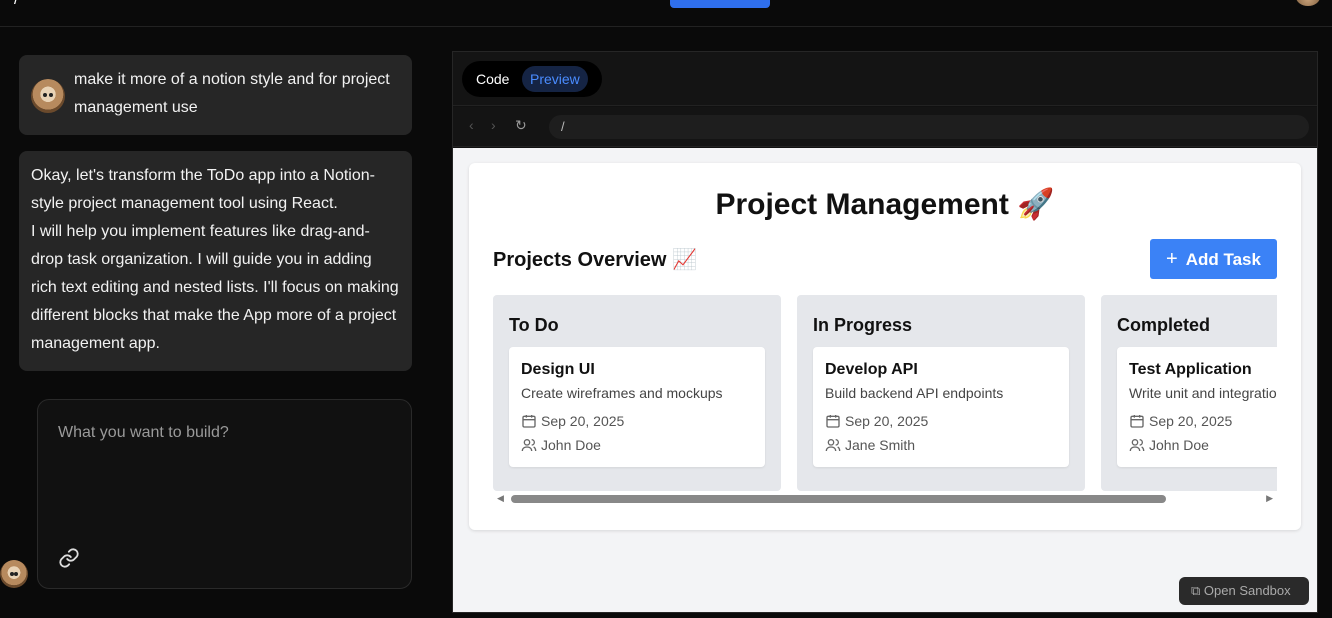 The height and width of the screenshot is (618, 1332). Describe the element at coordinates (224, 494) in the screenshot. I see `composer` at that location.